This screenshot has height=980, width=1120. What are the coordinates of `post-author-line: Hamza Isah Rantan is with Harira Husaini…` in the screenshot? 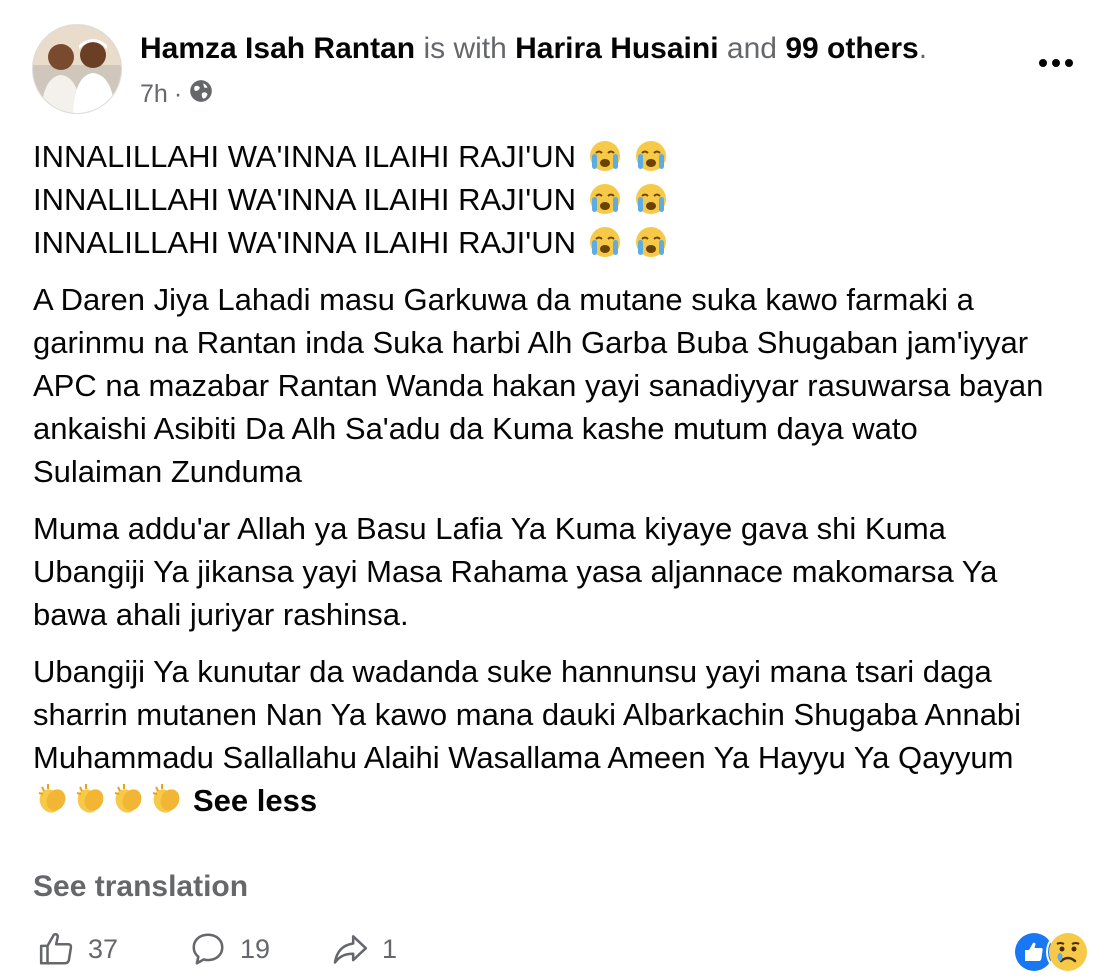 It's located at (533, 49).